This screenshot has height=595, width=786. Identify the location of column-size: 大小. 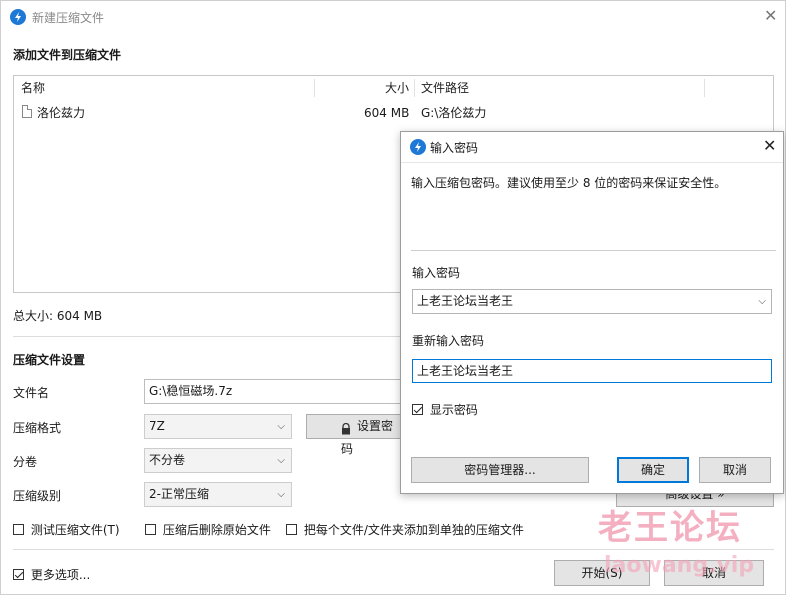
(397, 88).